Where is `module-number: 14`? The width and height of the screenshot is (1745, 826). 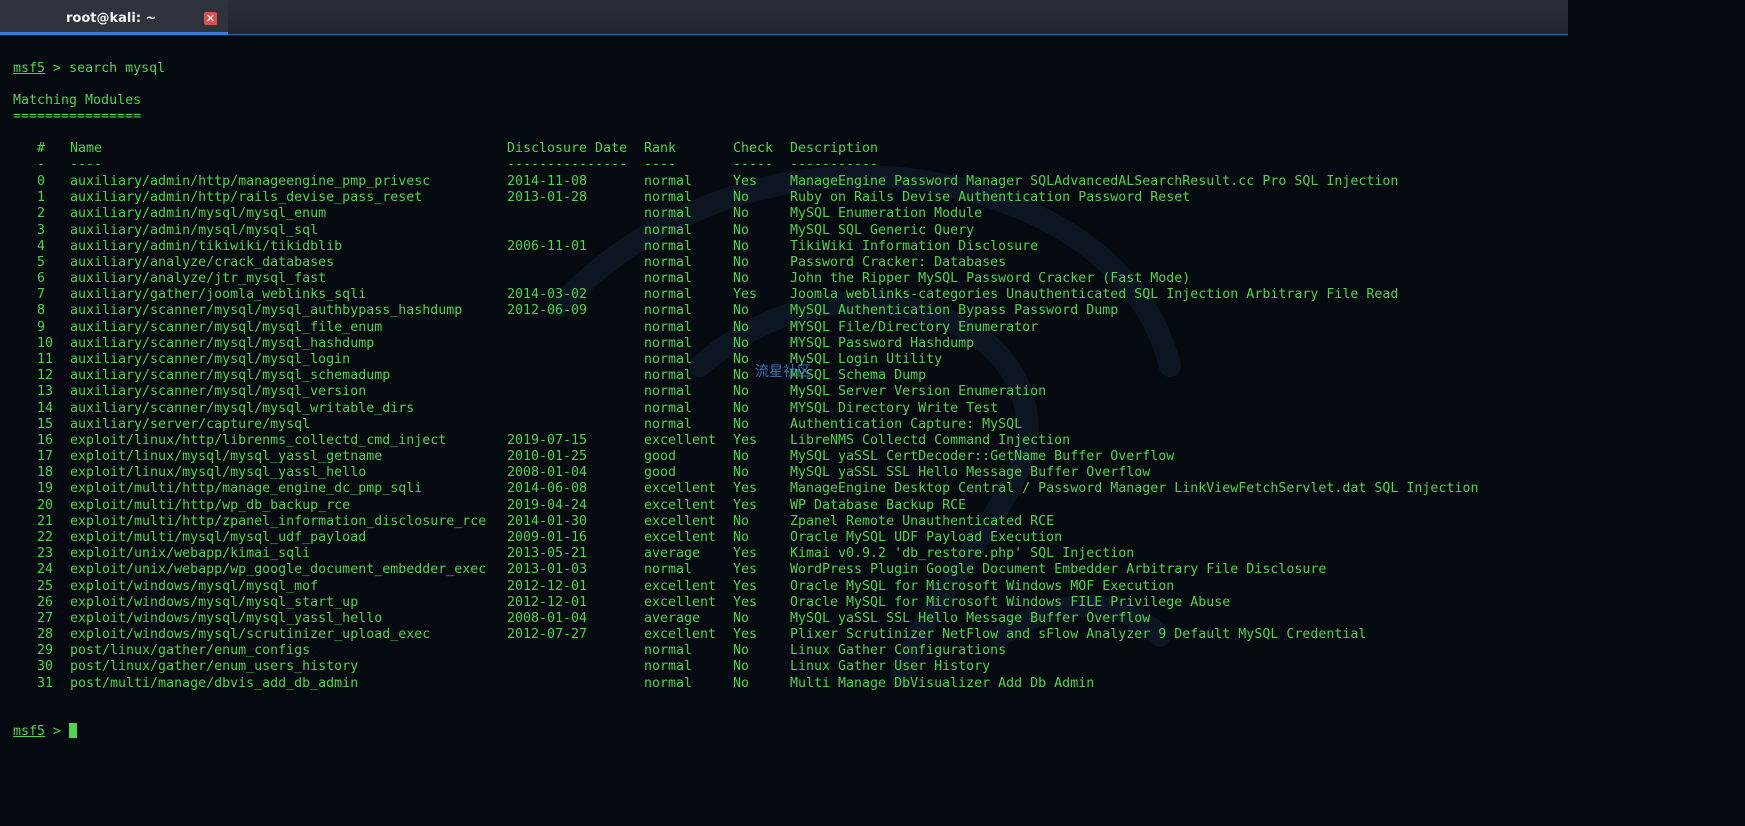
module-number: 14 is located at coordinates (45, 408).